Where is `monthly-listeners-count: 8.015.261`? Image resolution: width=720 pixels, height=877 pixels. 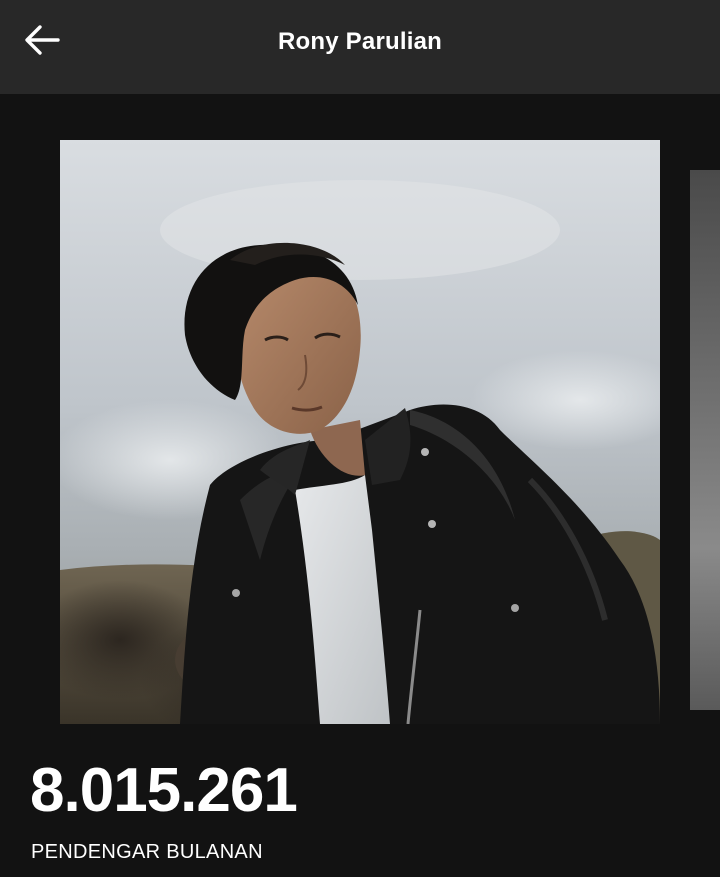 monthly-listeners-count: 8.015.261 is located at coordinates (164, 790).